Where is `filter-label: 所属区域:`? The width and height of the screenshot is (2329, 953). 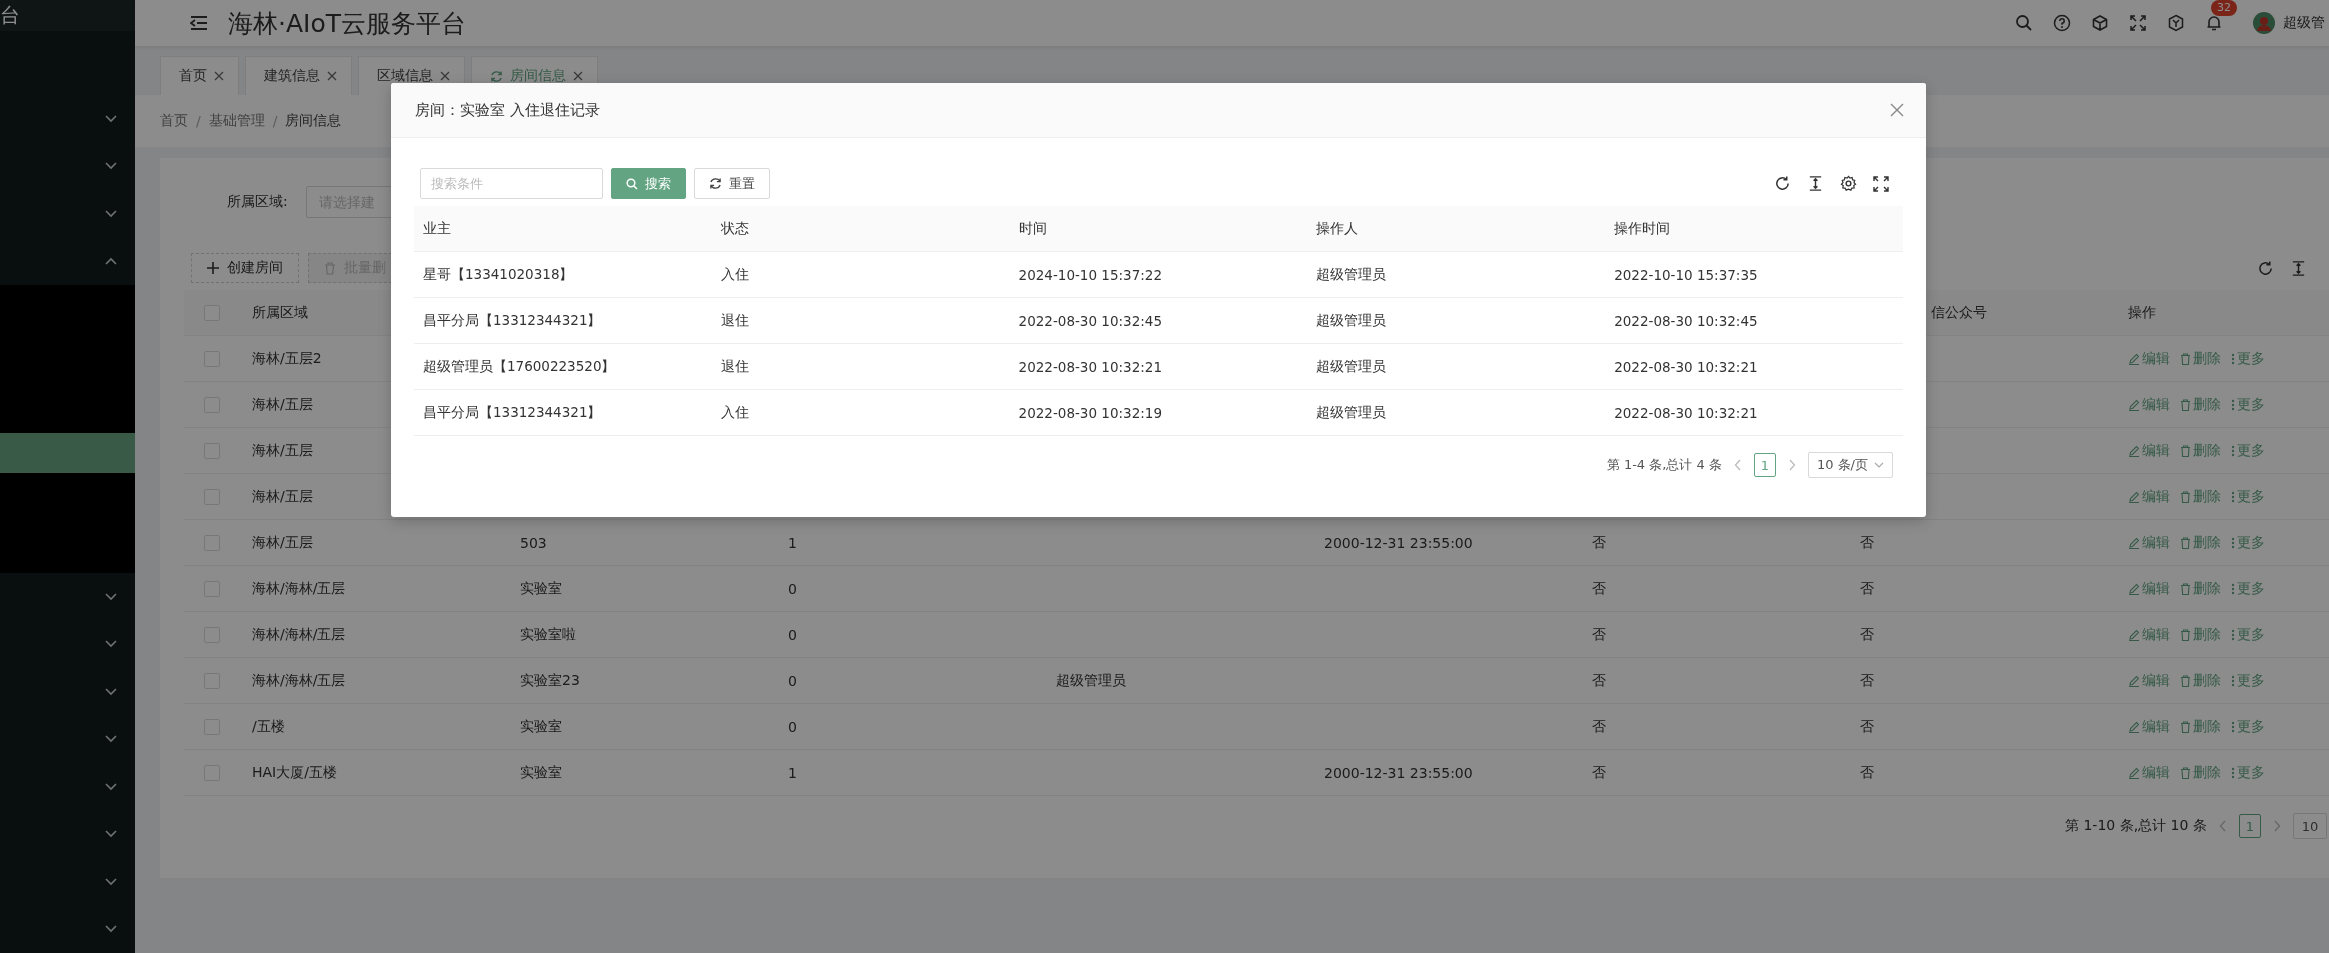
filter-label: 所属区域: is located at coordinates (257, 202).